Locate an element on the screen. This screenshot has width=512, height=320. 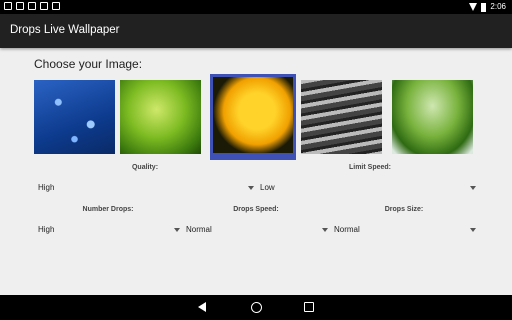
back-icon is located at coordinates (202, 307).